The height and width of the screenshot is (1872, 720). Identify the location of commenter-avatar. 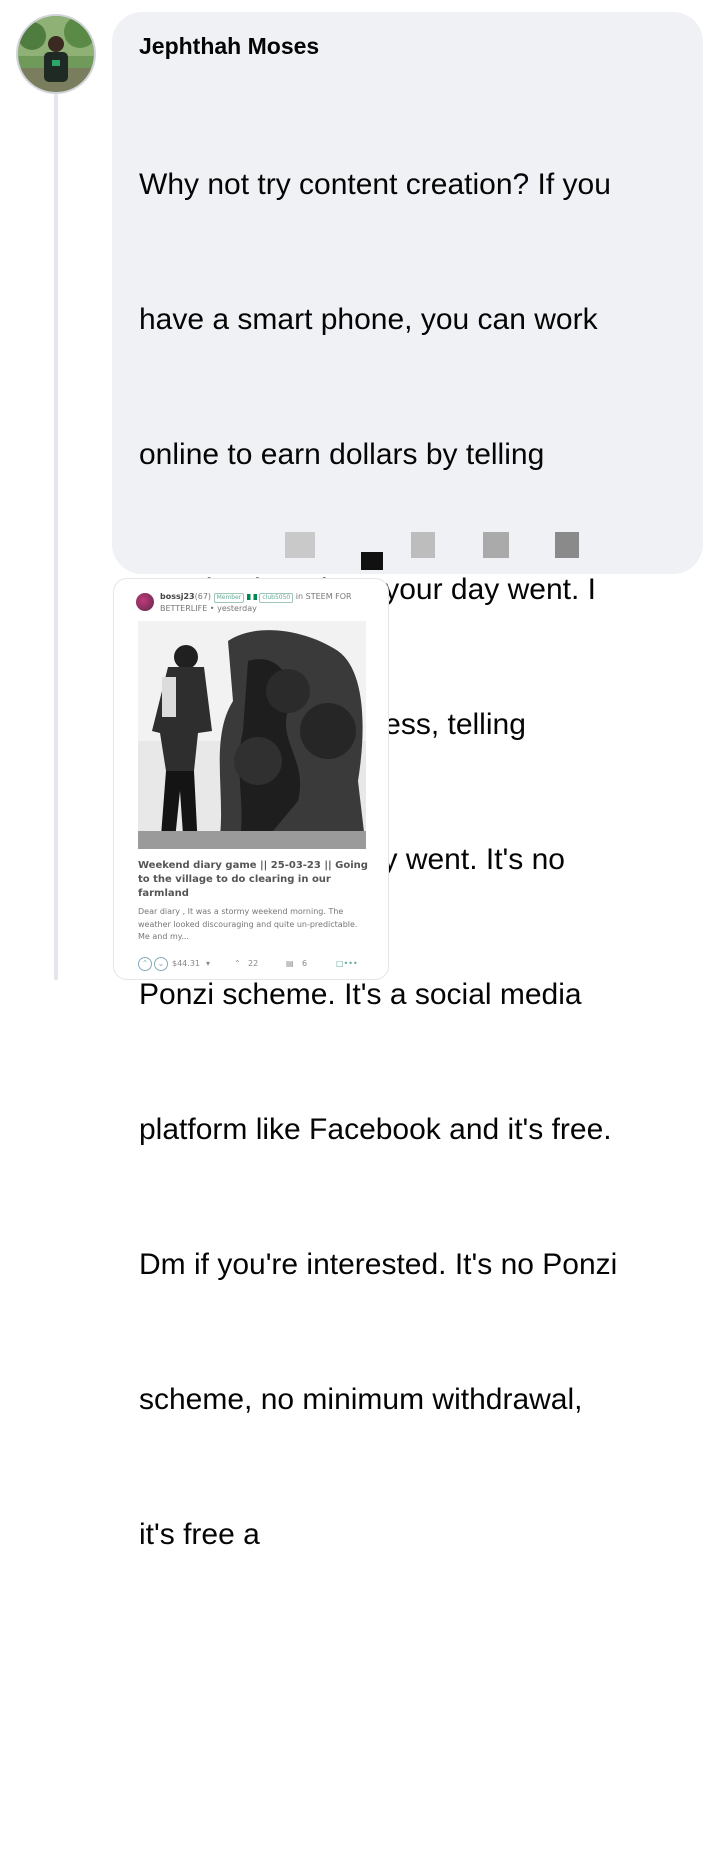
(56, 54).